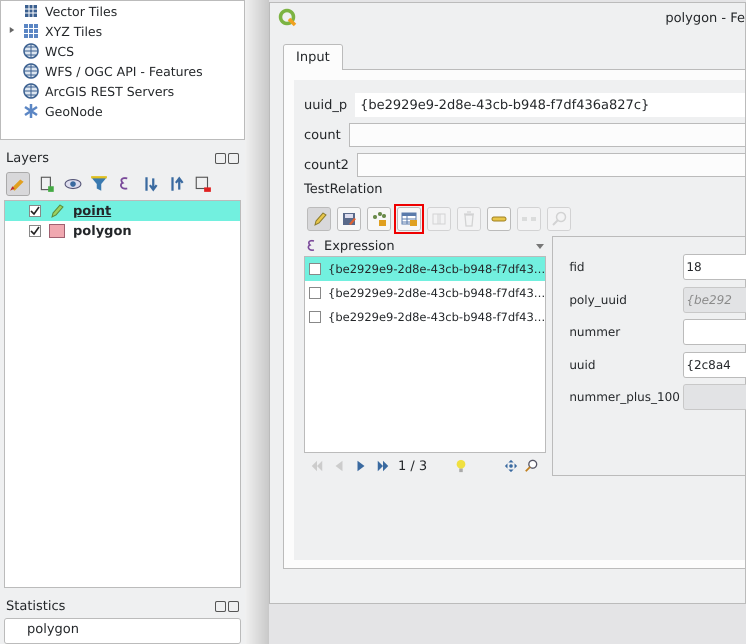 This screenshot has width=746, height=644. What do you see at coordinates (74, 111) in the screenshot?
I see `browser-item-label: GeoNode` at bounding box center [74, 111].